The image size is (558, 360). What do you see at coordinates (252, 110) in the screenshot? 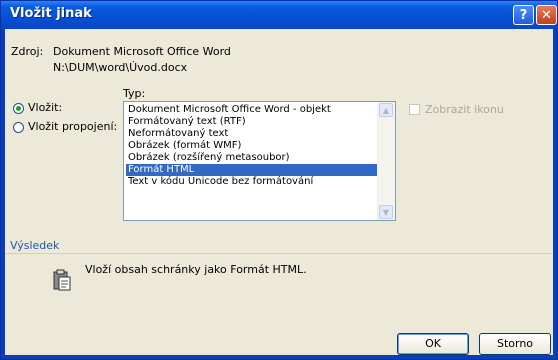
I see `list-item: Dokument Microsoft Office Word - objekt` at bounding box center [252, 110].